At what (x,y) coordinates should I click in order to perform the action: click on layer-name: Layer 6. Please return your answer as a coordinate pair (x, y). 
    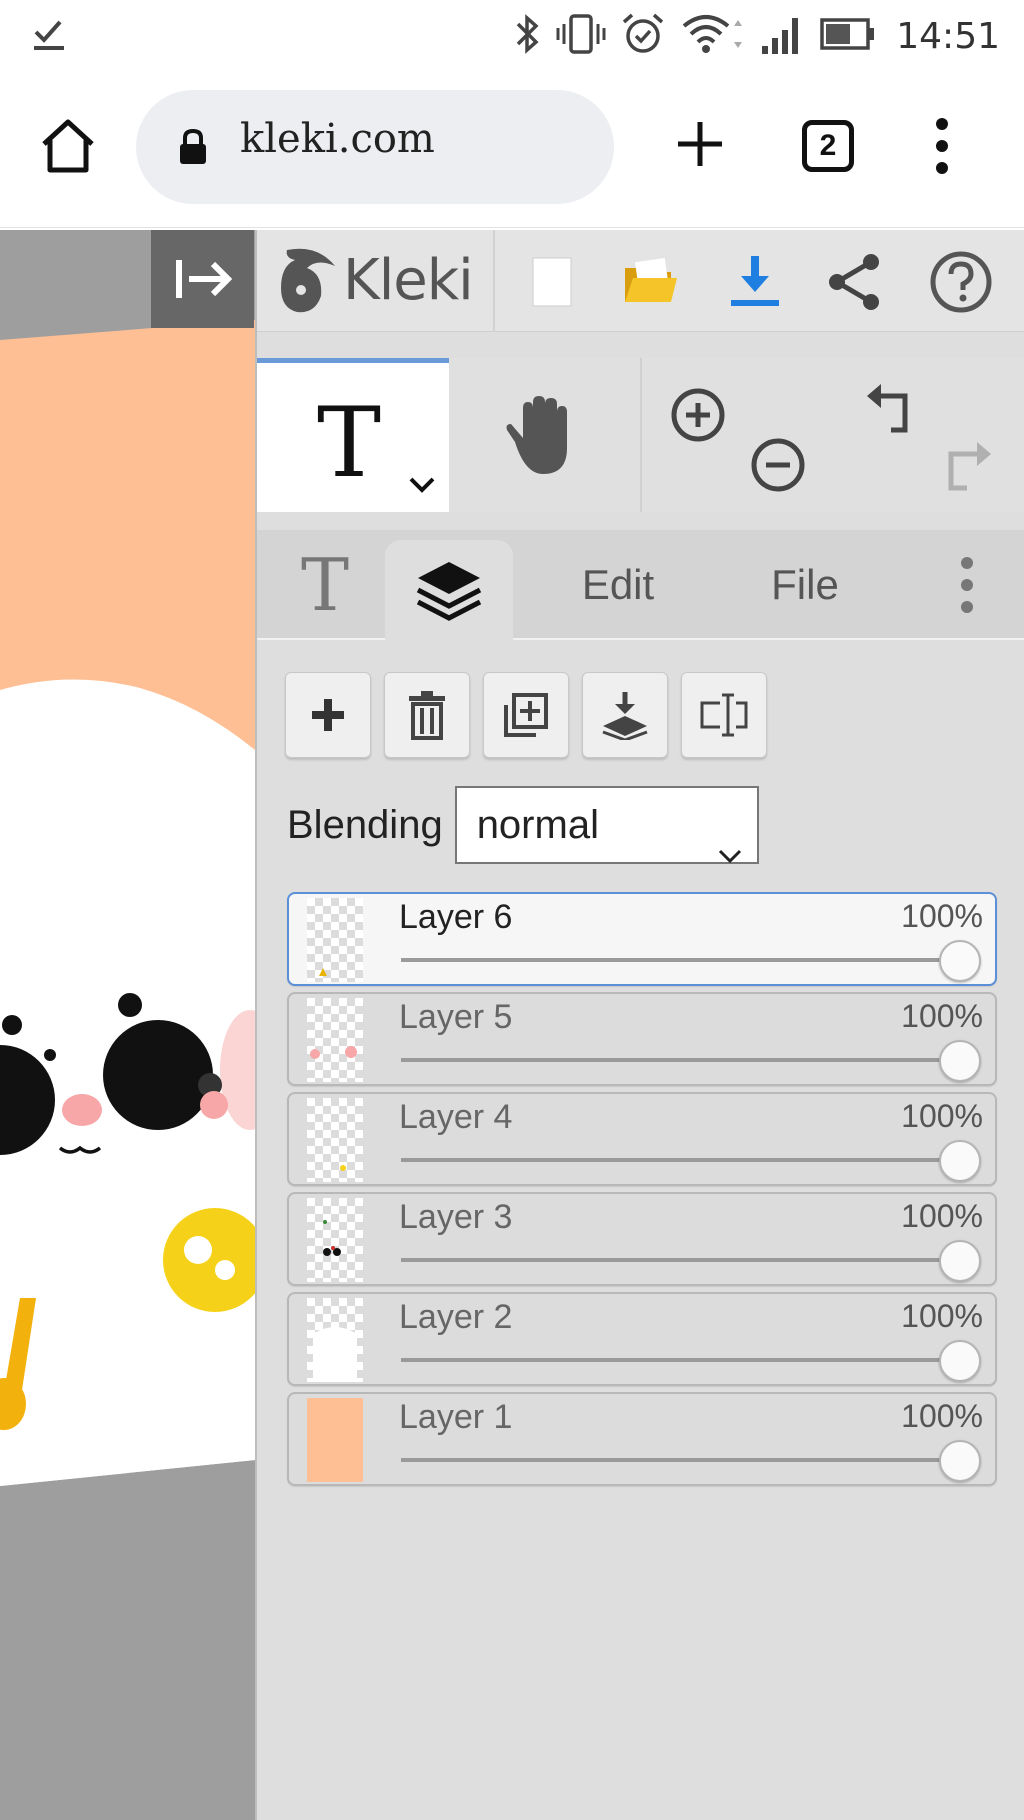
    Looking at the image, I should click on (456, 917).